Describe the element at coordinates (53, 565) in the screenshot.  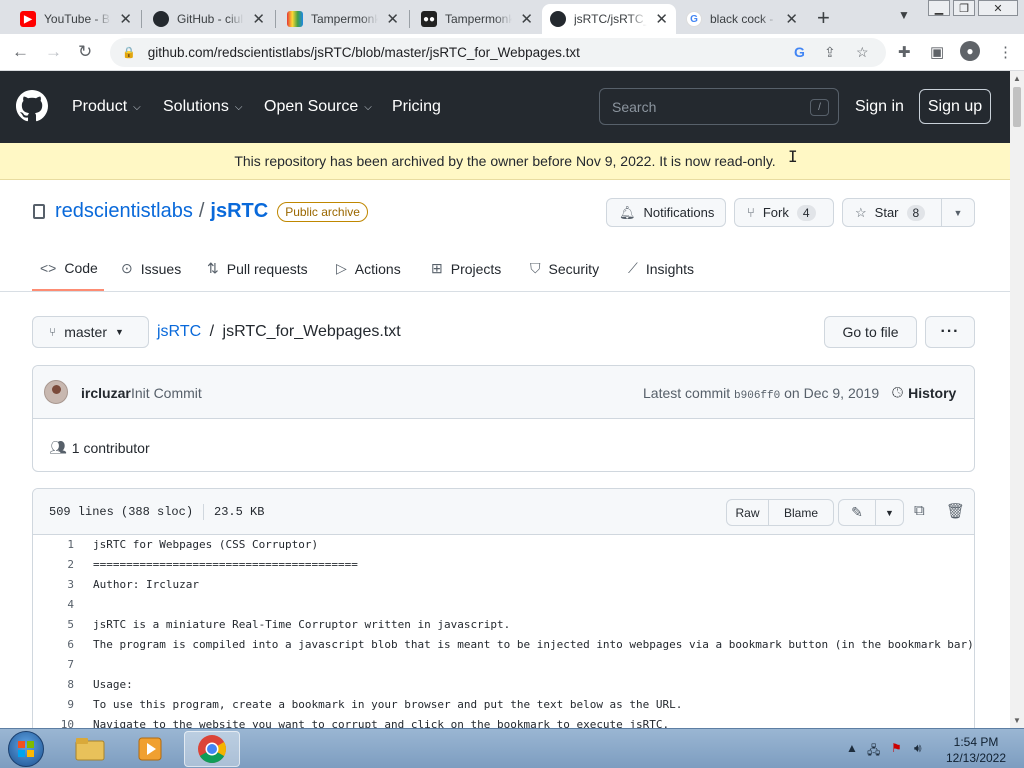
I see `line-number: 2` at that location.